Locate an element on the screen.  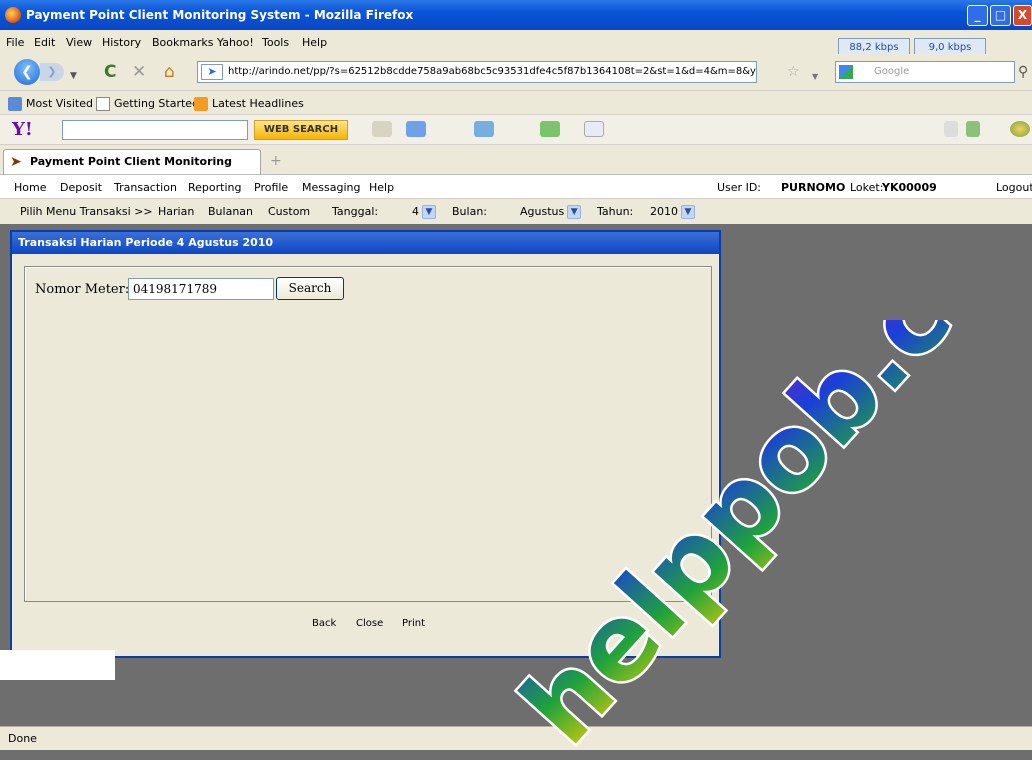
new-tab-button: + is located at coordinates (276, 161).